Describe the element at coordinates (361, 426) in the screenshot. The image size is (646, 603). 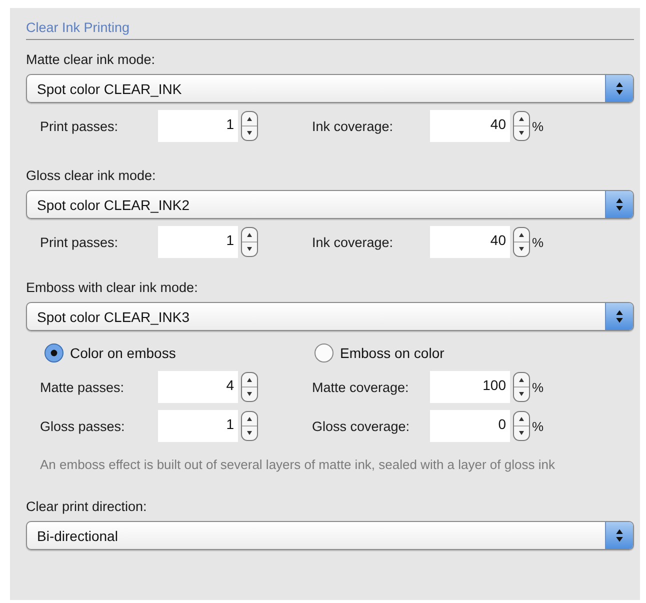
I see `field-label: Gloss coverage:` at that location.